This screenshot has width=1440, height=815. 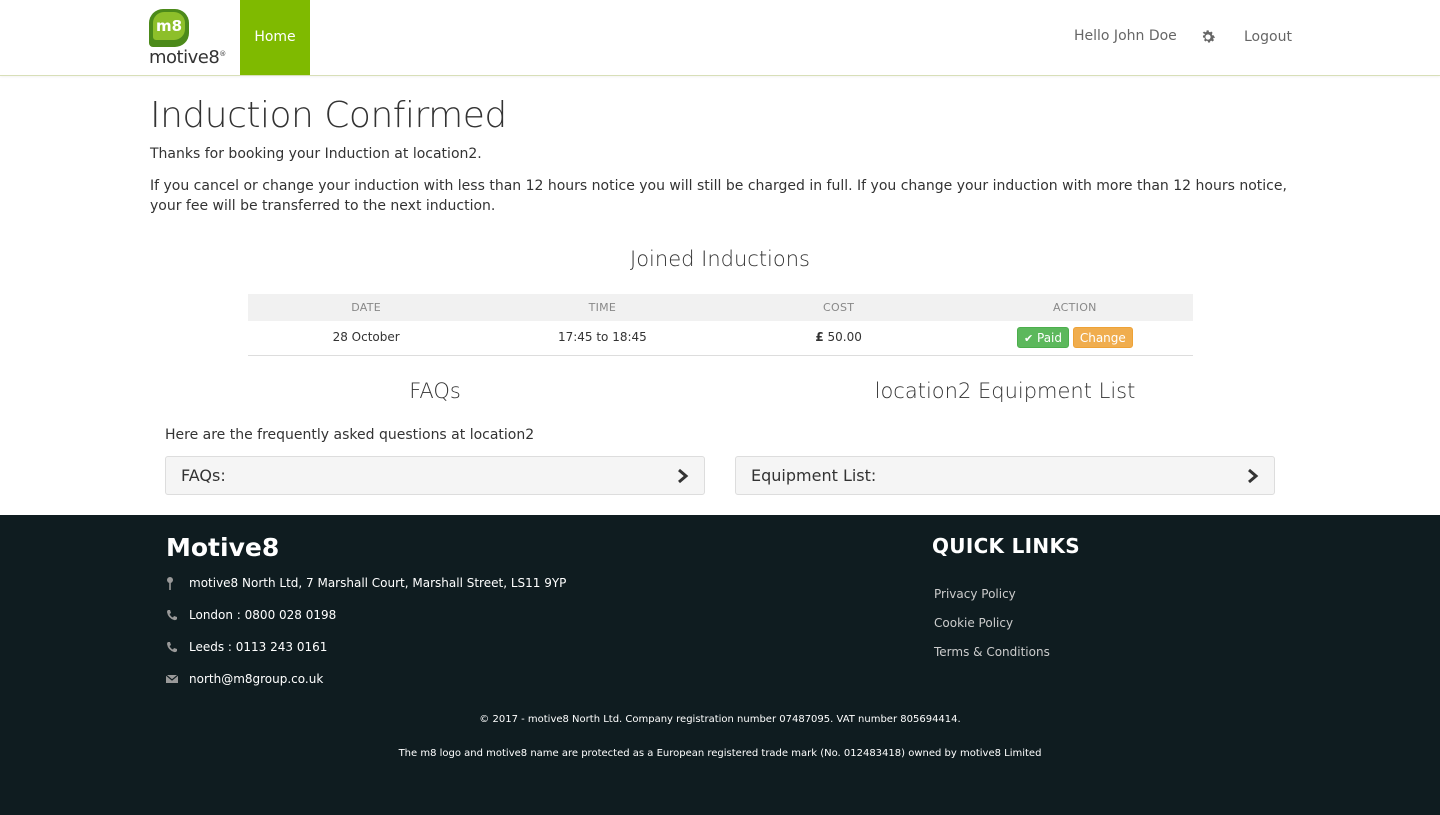 What do you see at coordinates (262, 615) in the screenshot?
I see `london-phone-text: London : 0800 028 0198` at bounding box center [262, 615].